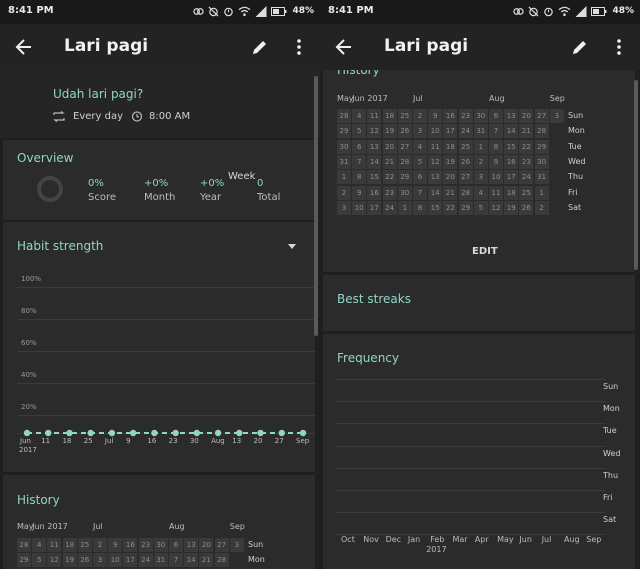  What do you see at coordinates (436, 549) in the screenshot?
I see `frequency-year-label: 2017` at bounding box center [436, 549].